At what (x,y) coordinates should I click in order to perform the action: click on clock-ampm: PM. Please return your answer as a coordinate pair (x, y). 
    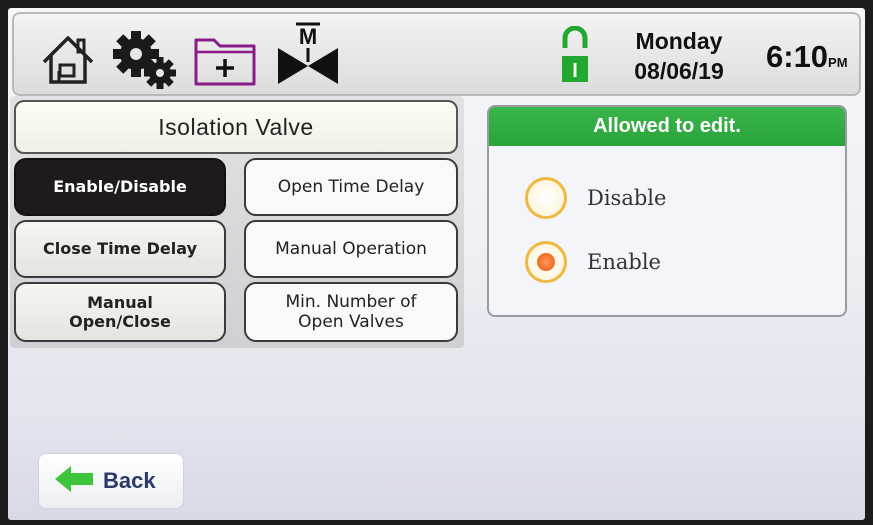
    Looking at the image, I should click on (838, 62).